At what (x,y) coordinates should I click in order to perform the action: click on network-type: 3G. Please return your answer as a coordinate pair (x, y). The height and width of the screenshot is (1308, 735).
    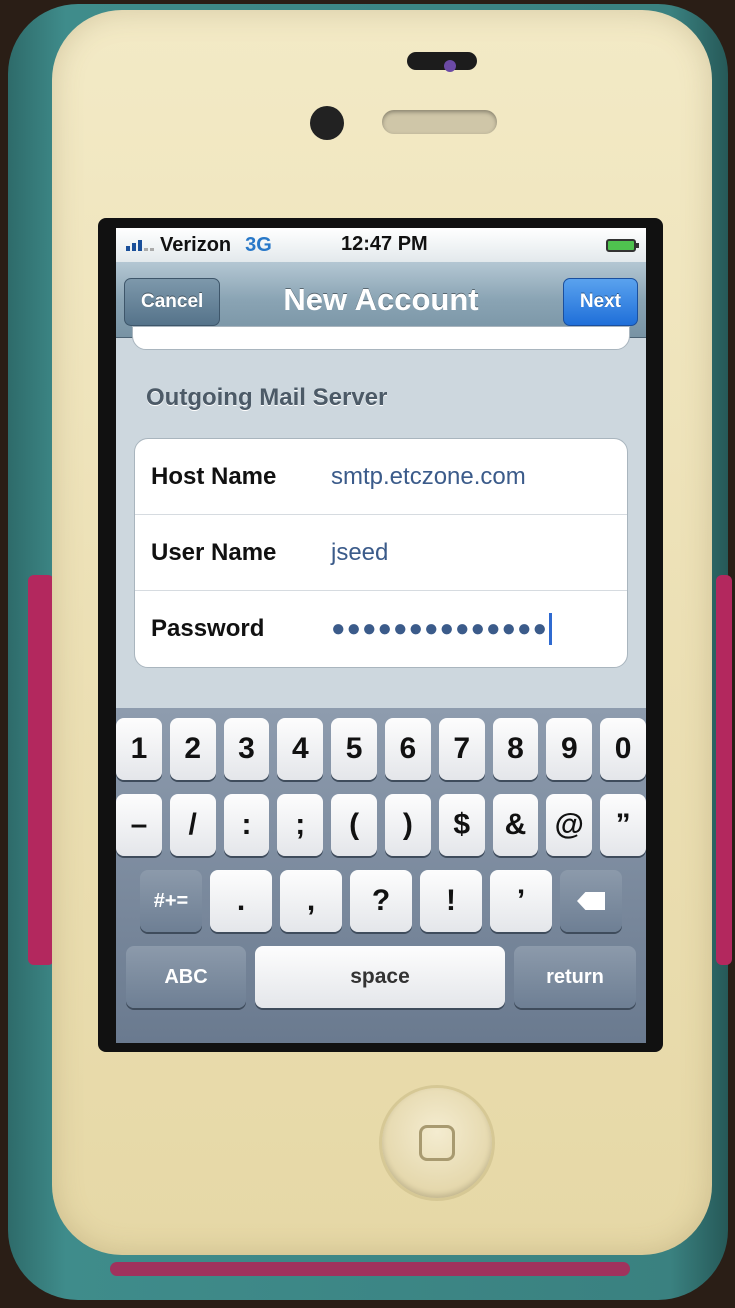
    Looking at the image, I should click on (258, 244).